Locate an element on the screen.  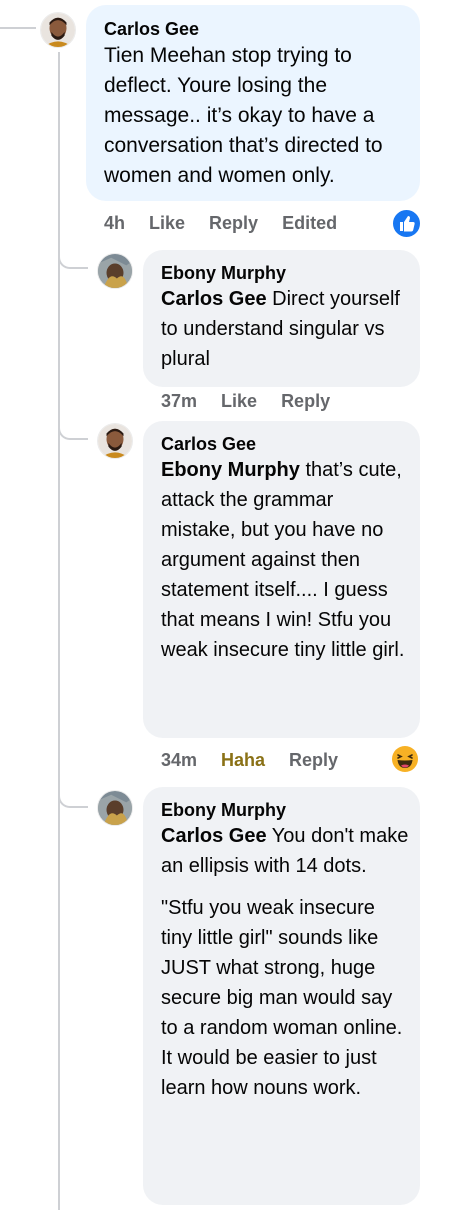
comment-actions: 4h Like Reply Edited is located at coordinates (220, 223).